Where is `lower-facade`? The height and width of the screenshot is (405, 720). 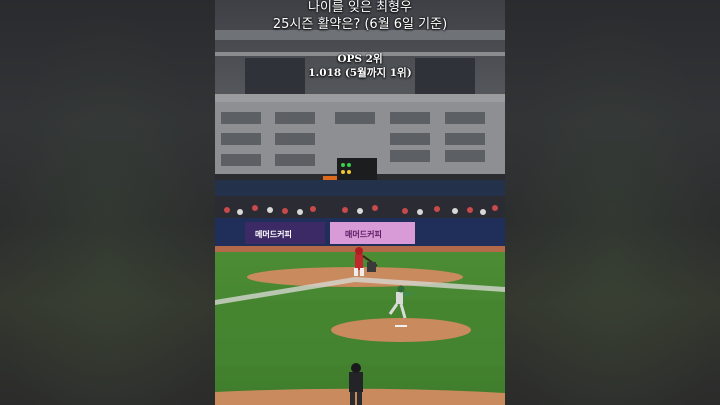 lower-facade is located at coordinates (360, 188).